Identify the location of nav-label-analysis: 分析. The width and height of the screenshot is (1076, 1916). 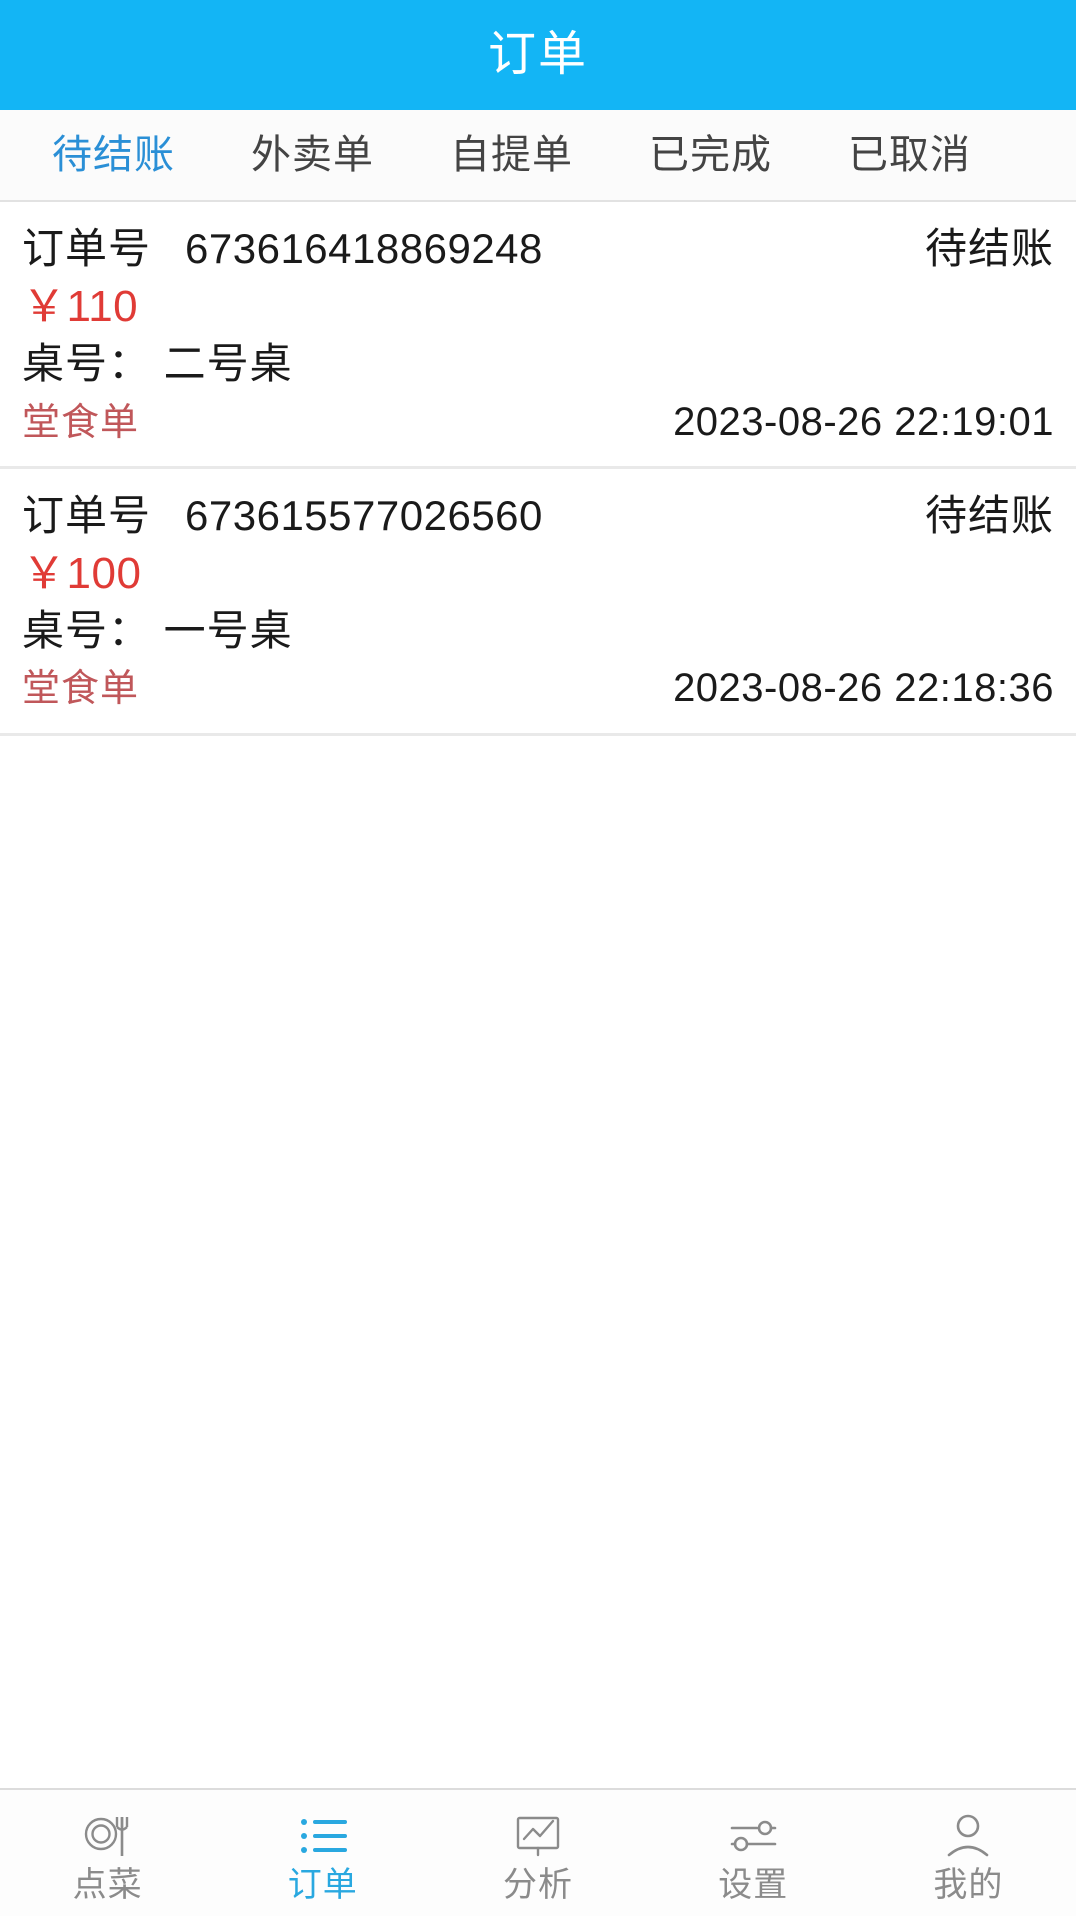
(538, 1885).